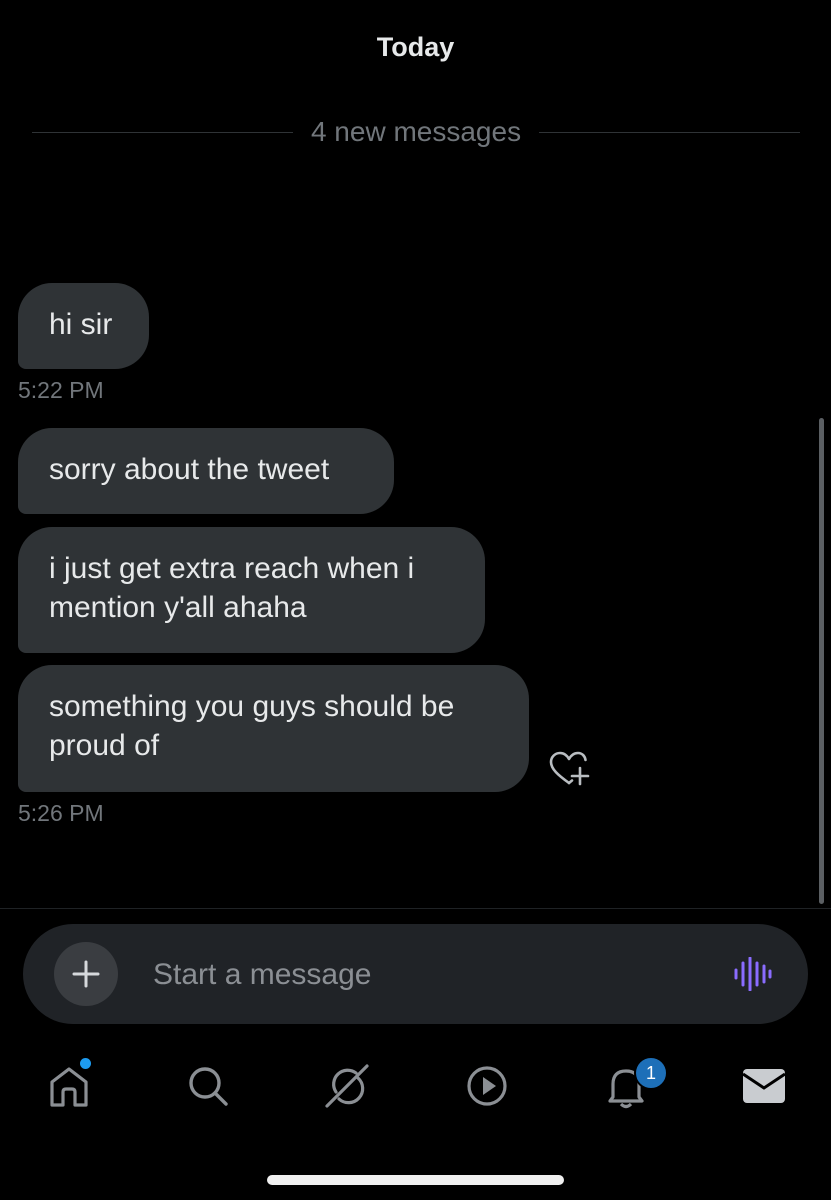 Image resolution: width=831 pixels, height=1200 pixels. I want to click on tab-messages, so click(765, 1086).